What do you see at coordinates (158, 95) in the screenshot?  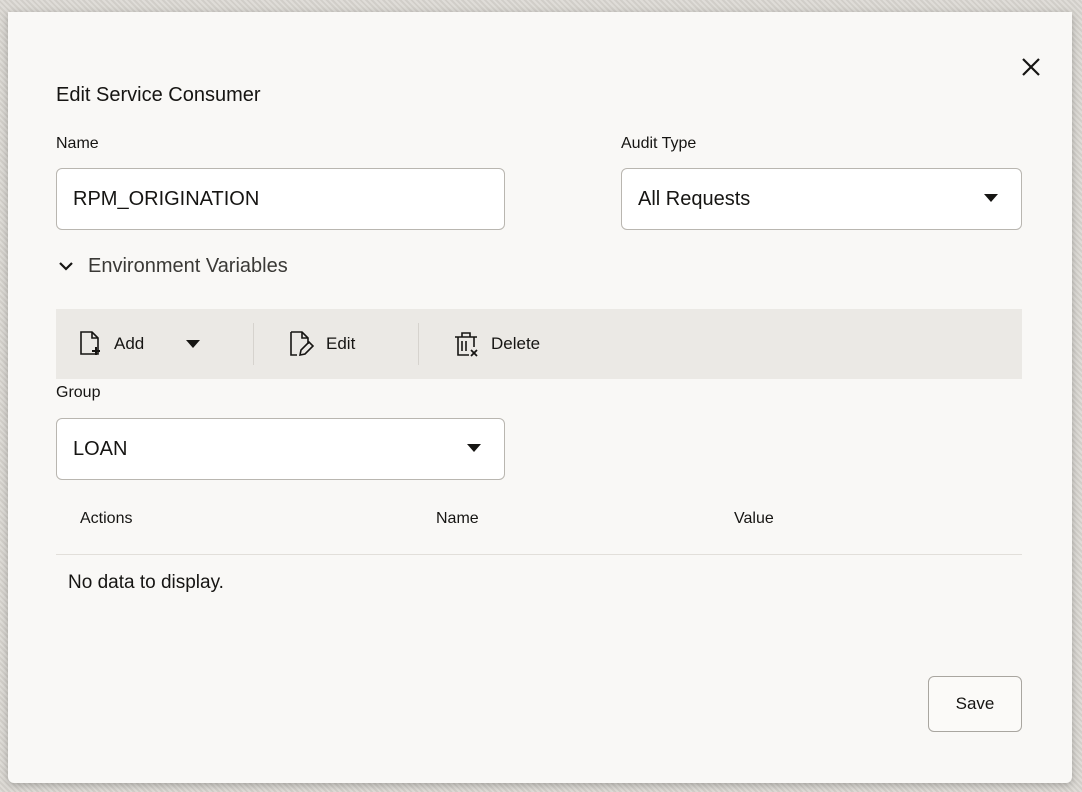 I see `dialog-title: Edit Service Consumer` at bounding box center [158, 95].